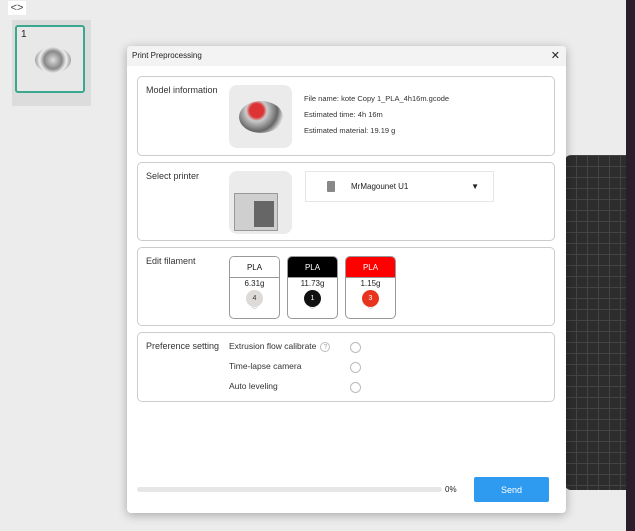 This screenshot has height=531, width=635. Describe the element at coordinates (173, 176) in the screenshot. I see `section-label: Select printer` at that location.